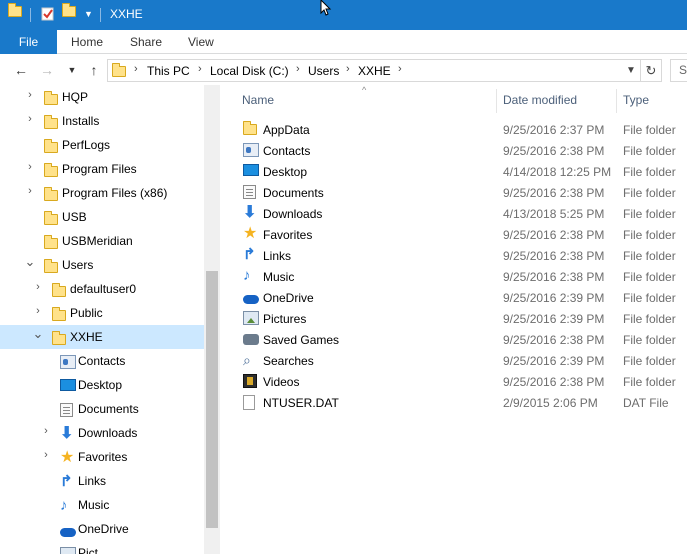  Describe the element at coordinates (66, 481) in the screenshot. I see `links-icon: ↱` at that location.